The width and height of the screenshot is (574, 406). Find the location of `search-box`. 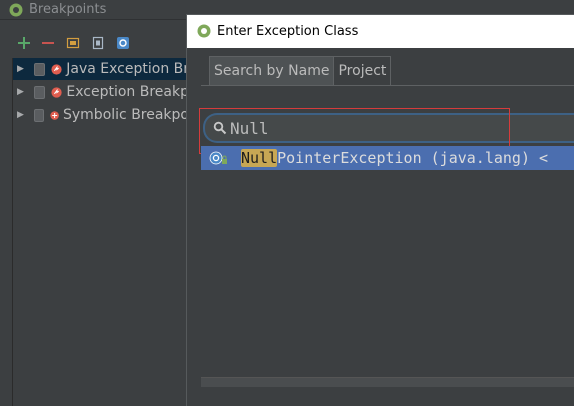

search-box is located at coordinates (388, 128).